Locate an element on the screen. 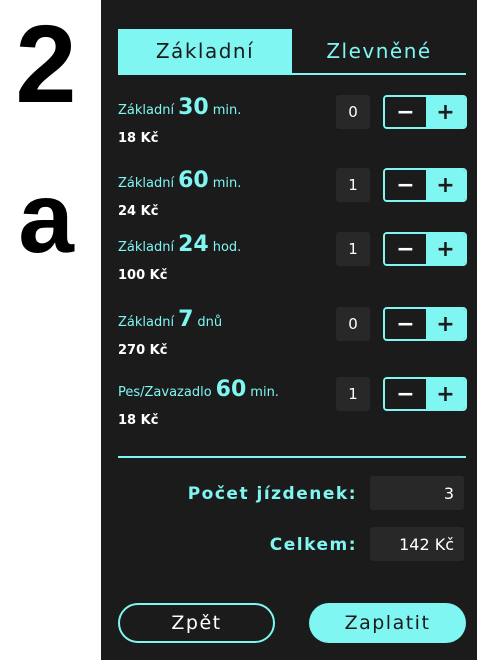  total-value: 142 Kč is located at coordinates (417, 544).